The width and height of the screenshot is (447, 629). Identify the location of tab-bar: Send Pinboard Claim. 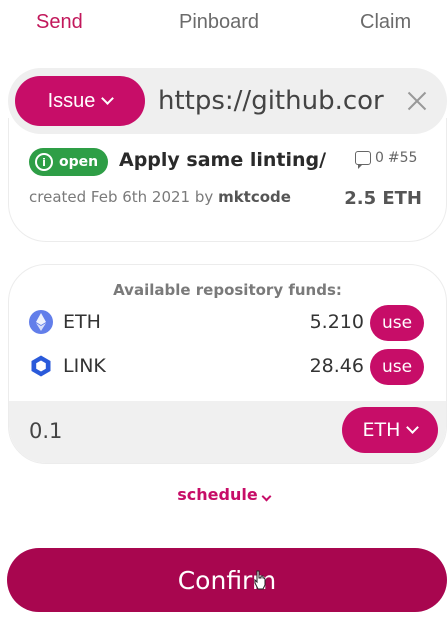
(223, 25).